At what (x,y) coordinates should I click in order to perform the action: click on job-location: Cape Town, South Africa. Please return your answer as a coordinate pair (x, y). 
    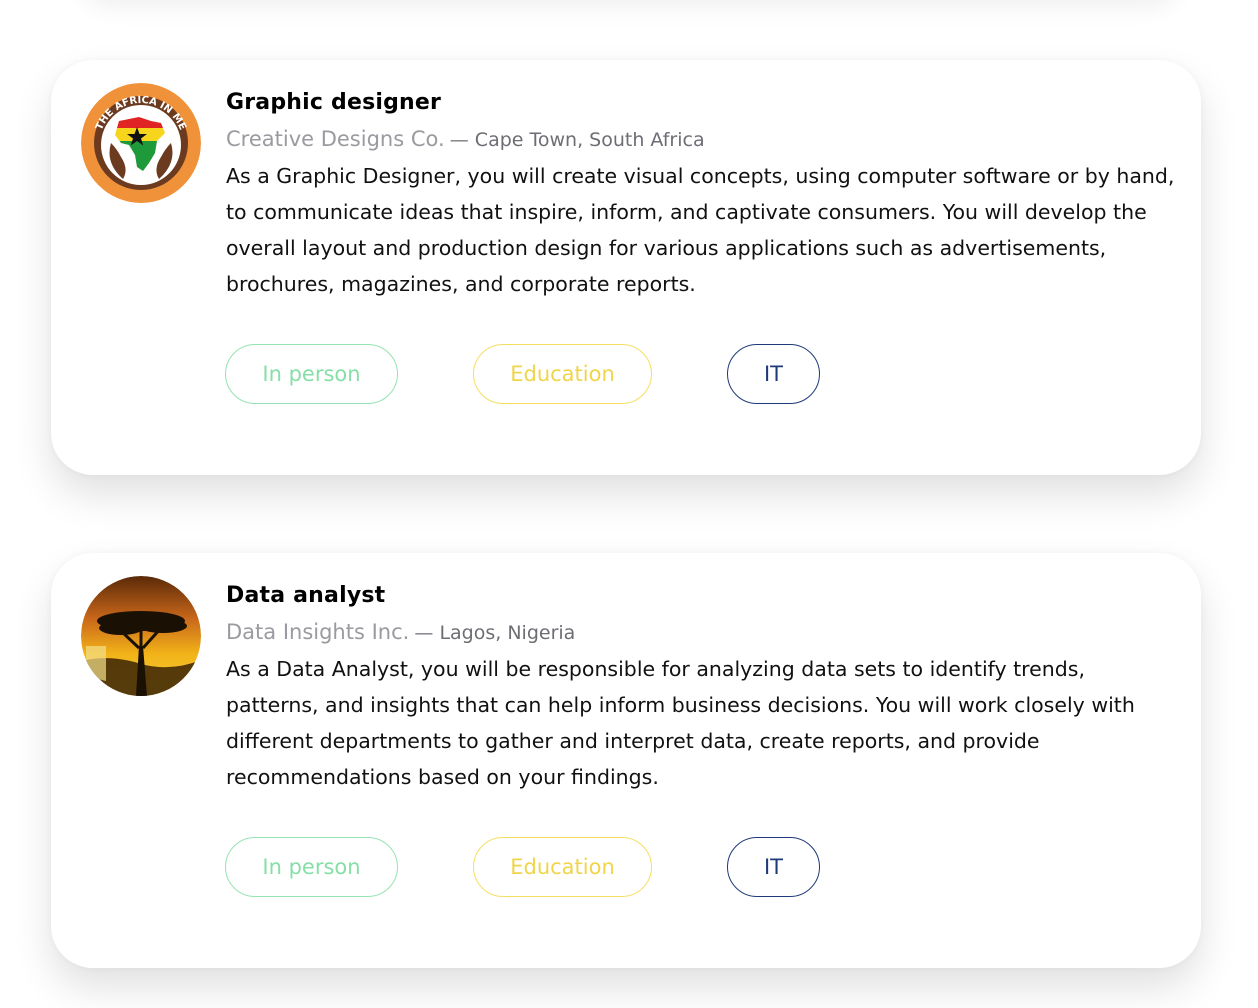
    Looking at the image, I should click on (589, 140).